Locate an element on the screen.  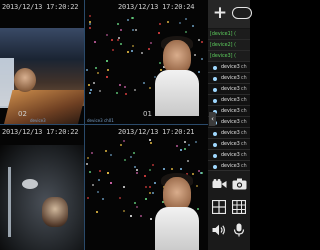
video-cell-3: 2013/12/13 17:20:22 is located at coordinates (42, 187).